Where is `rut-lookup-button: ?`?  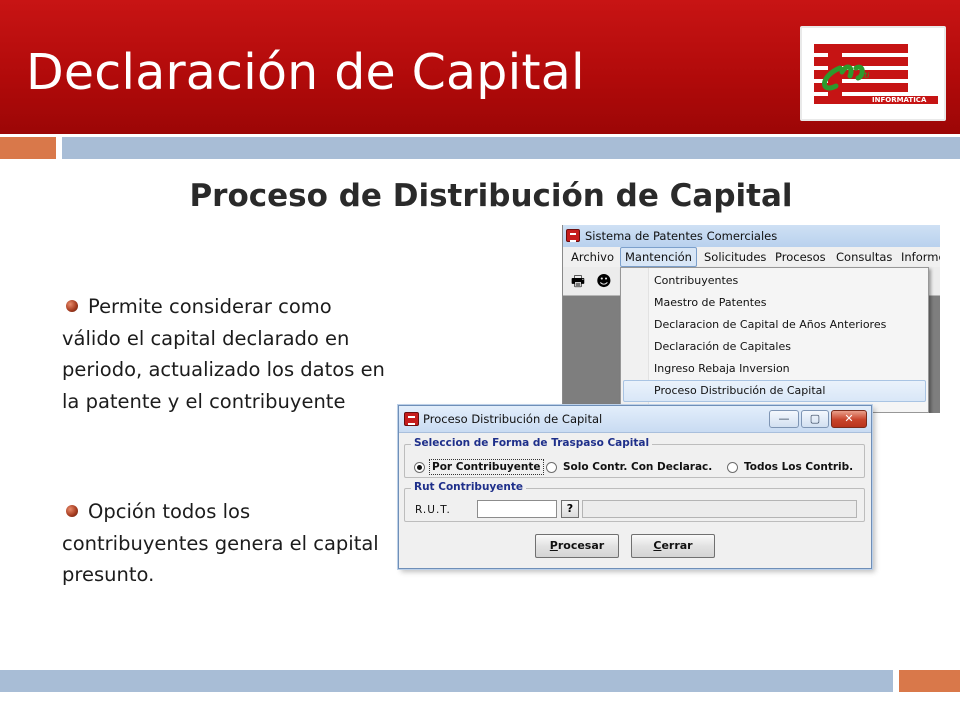
rut-lookup-button: ? is located at coordinates (570, 509).